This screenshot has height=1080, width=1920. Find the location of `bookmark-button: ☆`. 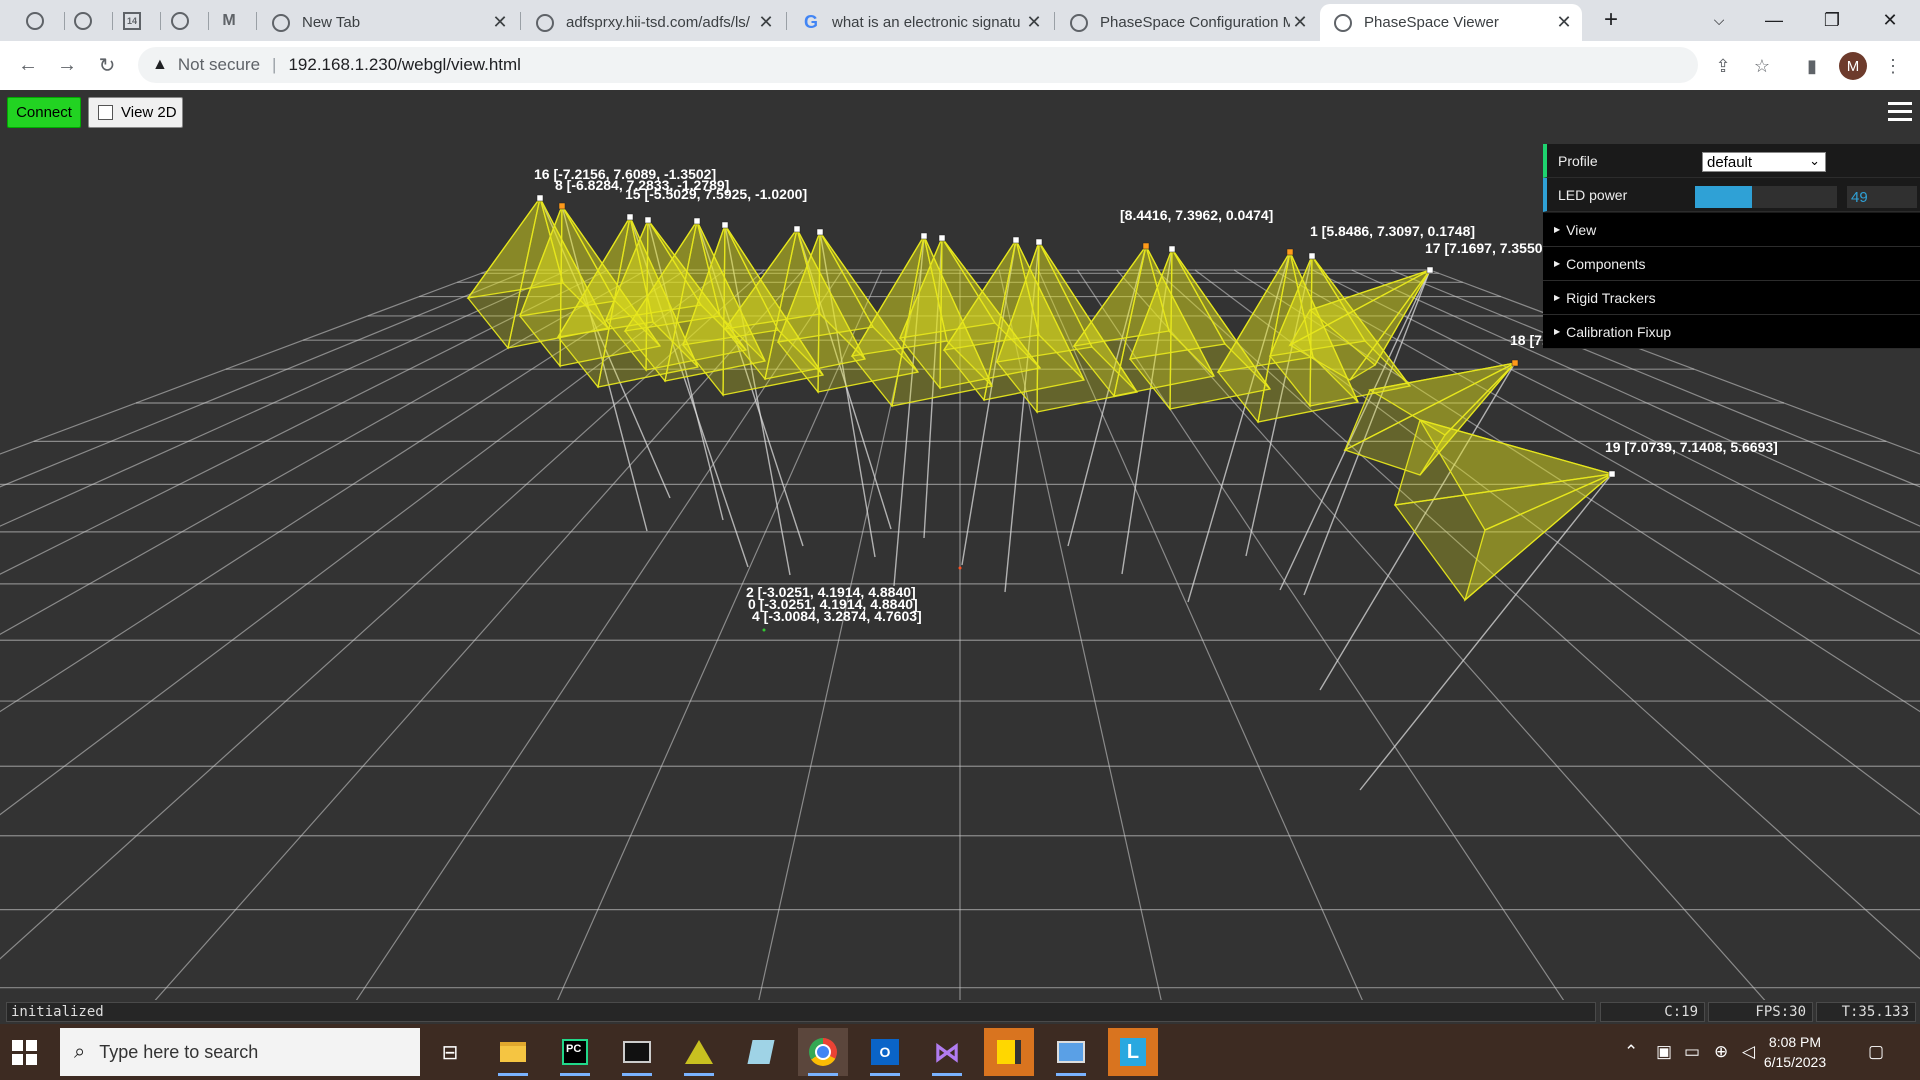

bookmark-button: ☆ is located at coordinates (1762, 66).